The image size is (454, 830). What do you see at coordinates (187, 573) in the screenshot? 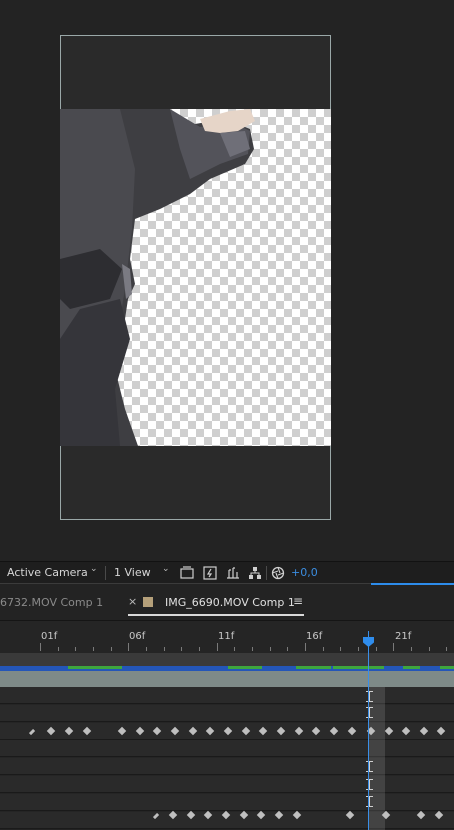
I see `fast-previews-icon` at bounding box center [187, 573].